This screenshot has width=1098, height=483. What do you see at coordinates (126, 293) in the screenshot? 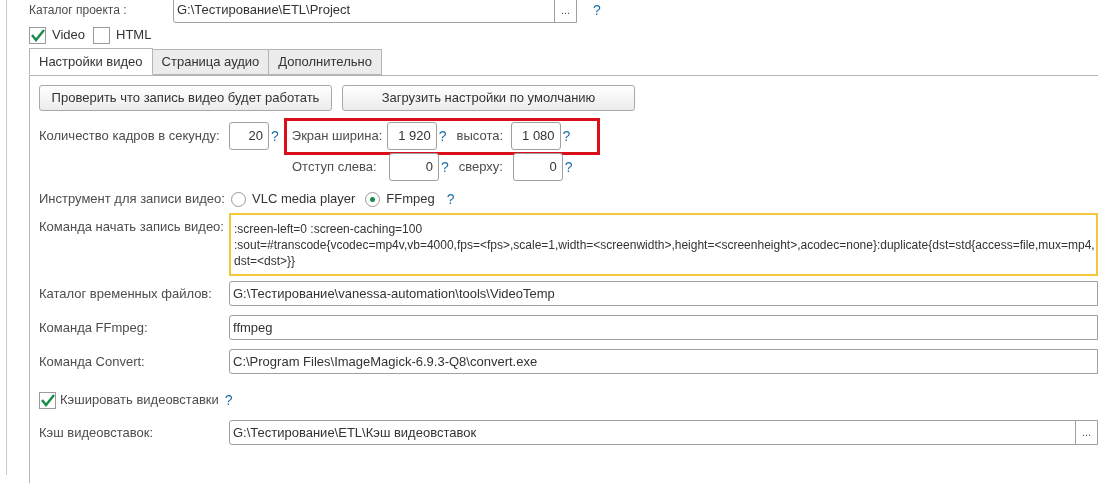
I see `field-label: Каталог временных файлов:` at bounding box center [126, 293].